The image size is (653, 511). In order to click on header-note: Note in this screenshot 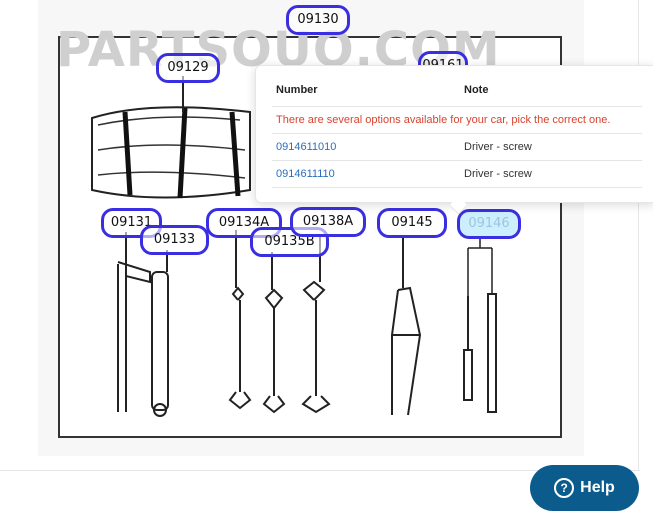, I will do `click(551, 92)`.